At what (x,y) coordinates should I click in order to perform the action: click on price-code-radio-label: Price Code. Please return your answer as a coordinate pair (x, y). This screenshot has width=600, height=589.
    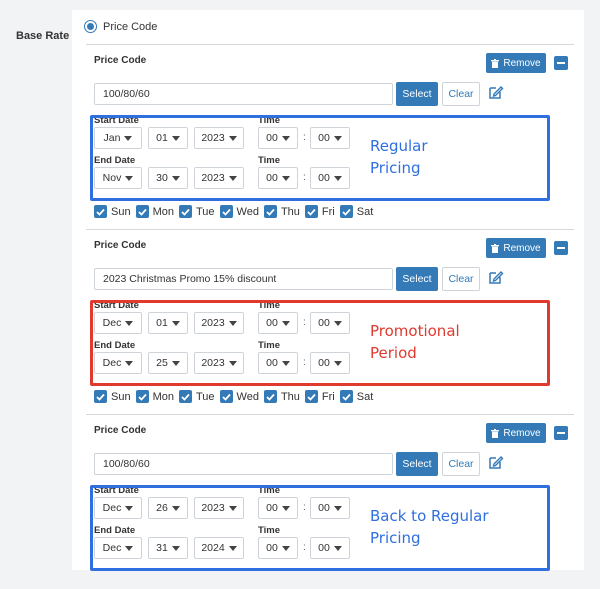
    Looking at the image, I should click on (130, 26).